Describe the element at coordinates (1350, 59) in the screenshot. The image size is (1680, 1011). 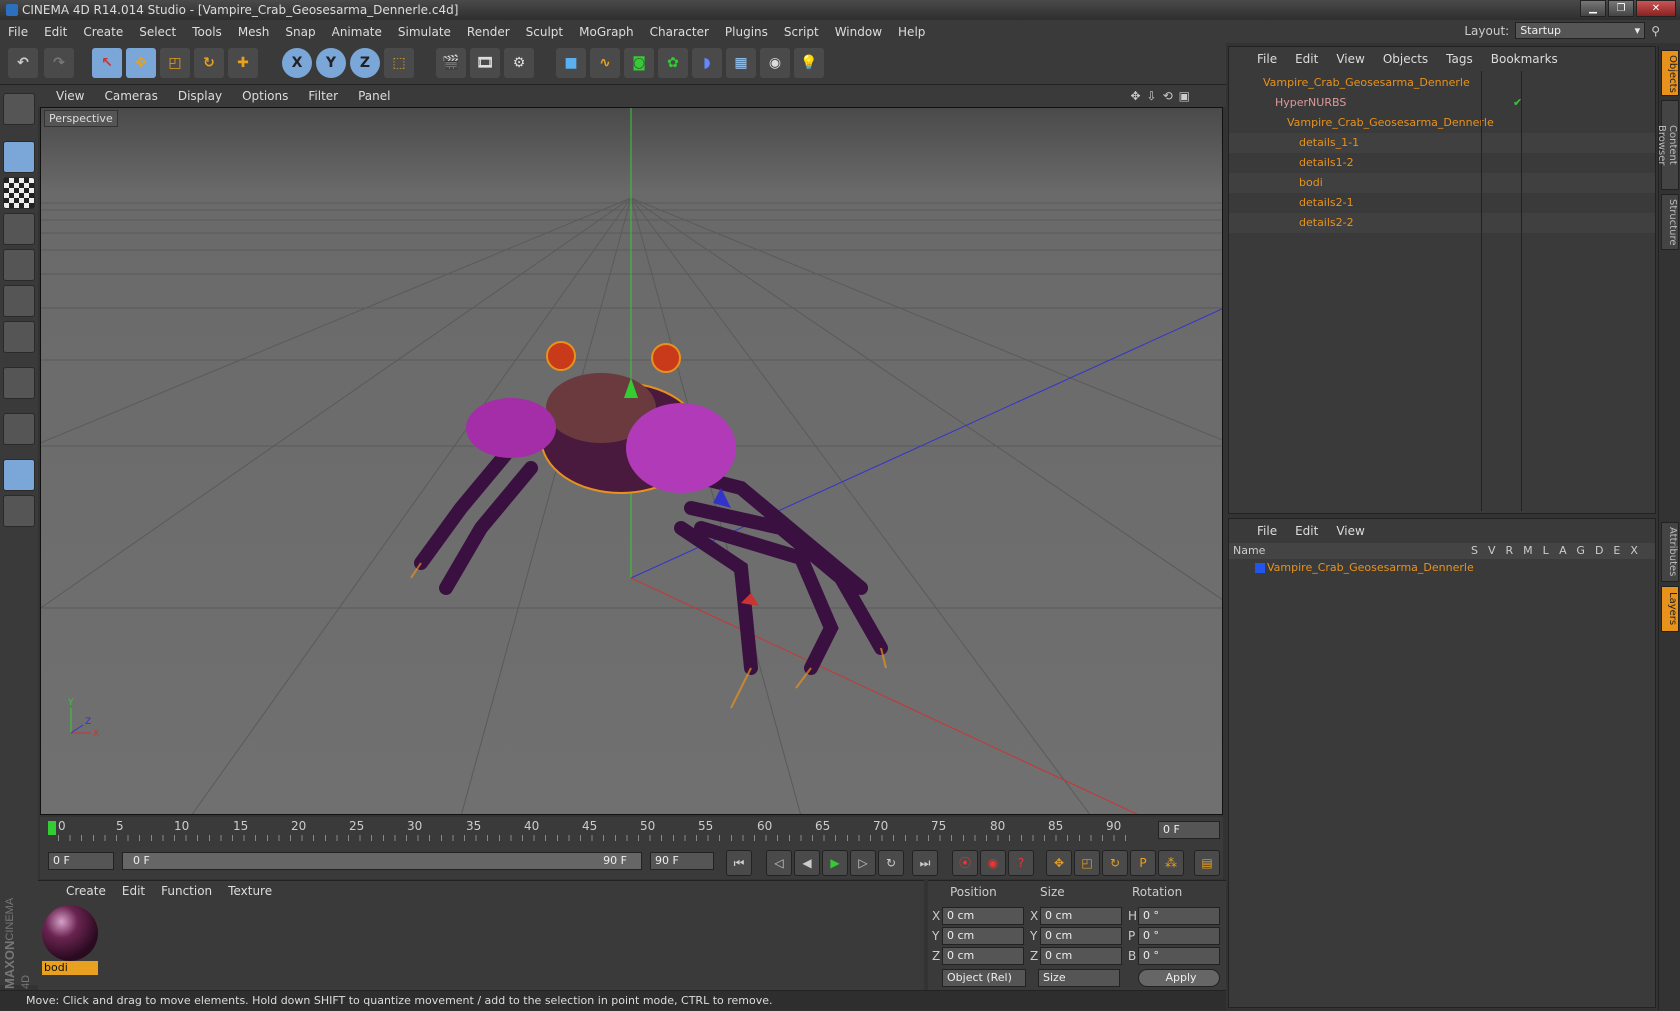
I see `object-menu-view: View` at that location.